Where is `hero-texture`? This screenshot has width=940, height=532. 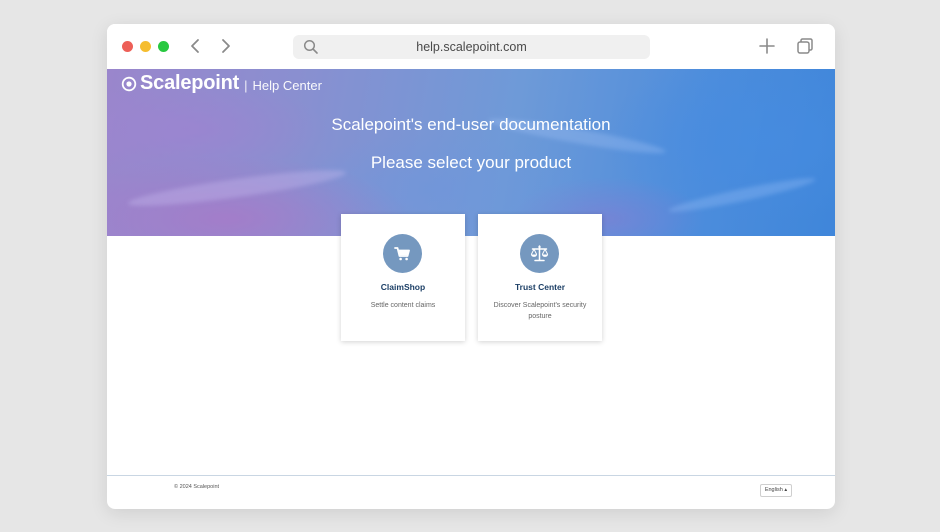
hero-texture is located at coordinates (742, 195).